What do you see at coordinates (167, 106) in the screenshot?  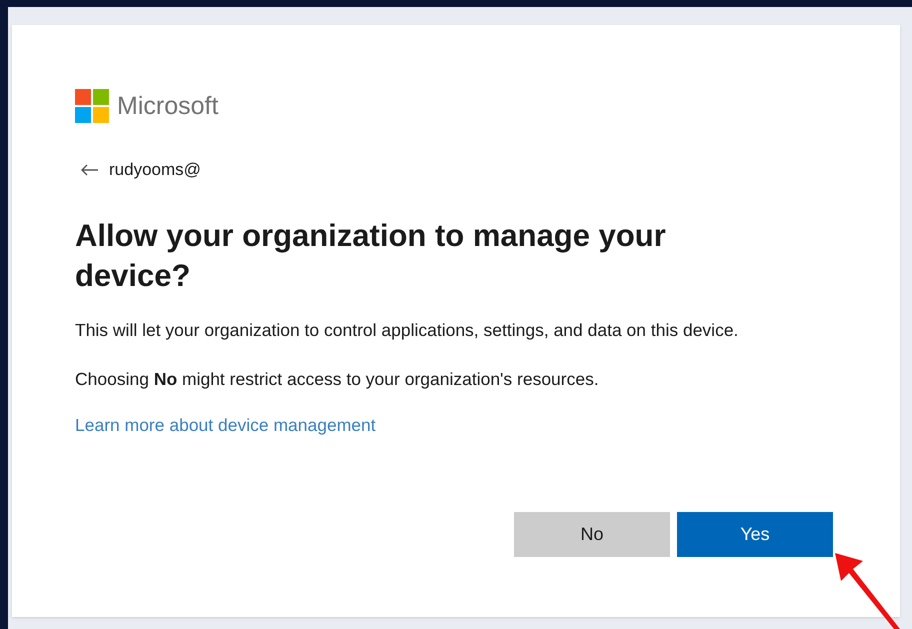 I see `brand-name: Microsoft` at bounding box center [167, 106].